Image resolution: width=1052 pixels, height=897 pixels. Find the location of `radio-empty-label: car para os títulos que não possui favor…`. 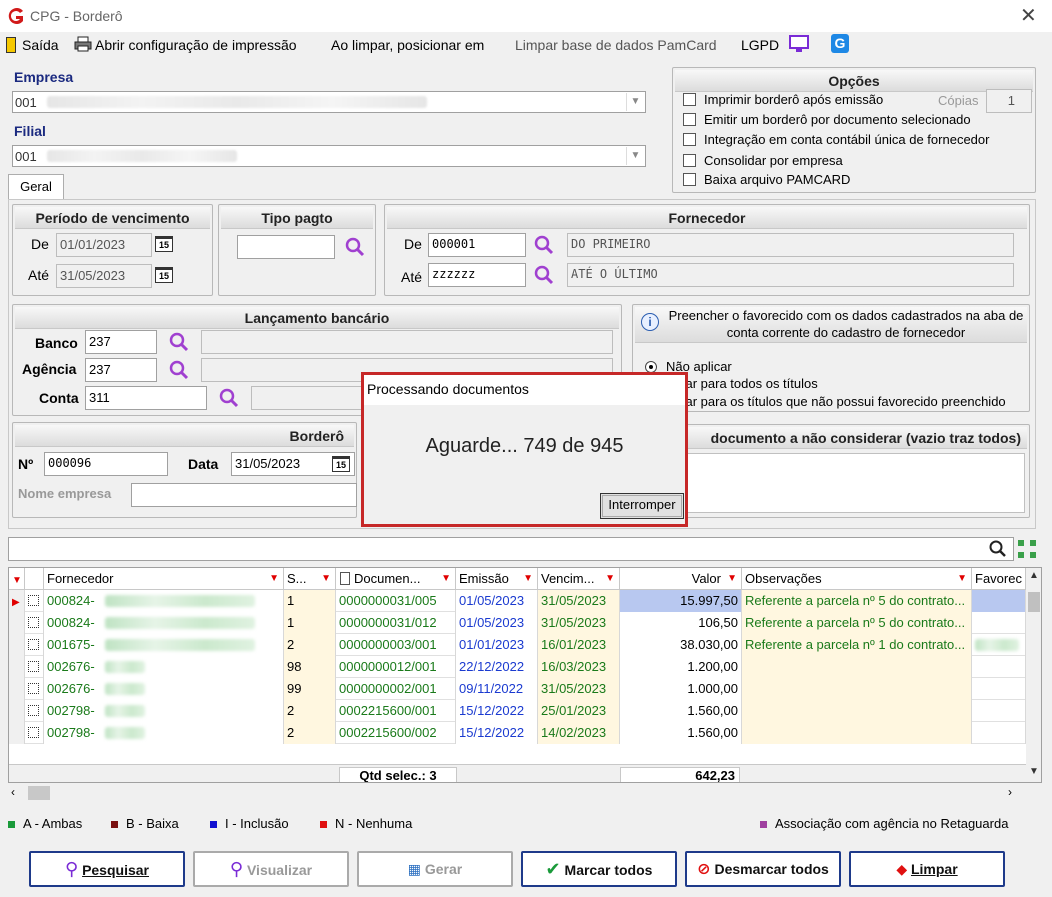

radio-empty-label: car para os títulos que não possui favor… is located at coordinates (842, 401).